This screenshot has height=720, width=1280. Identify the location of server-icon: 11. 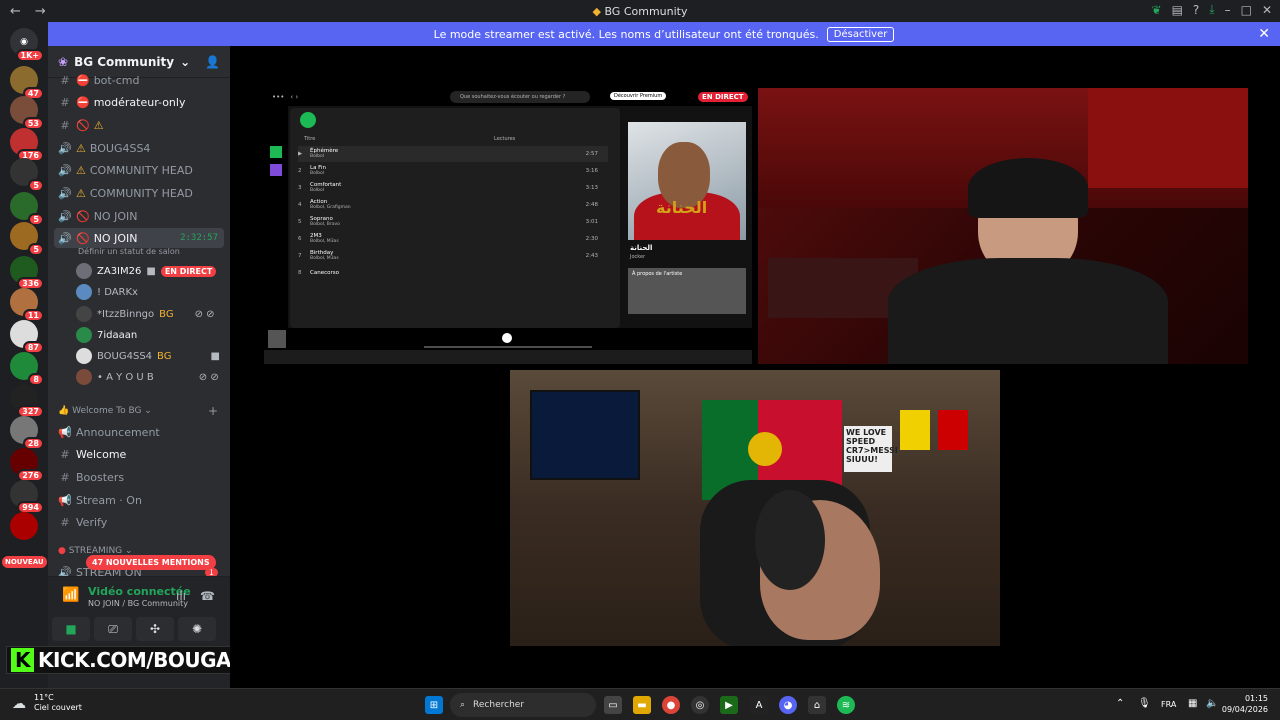
(27, 305).